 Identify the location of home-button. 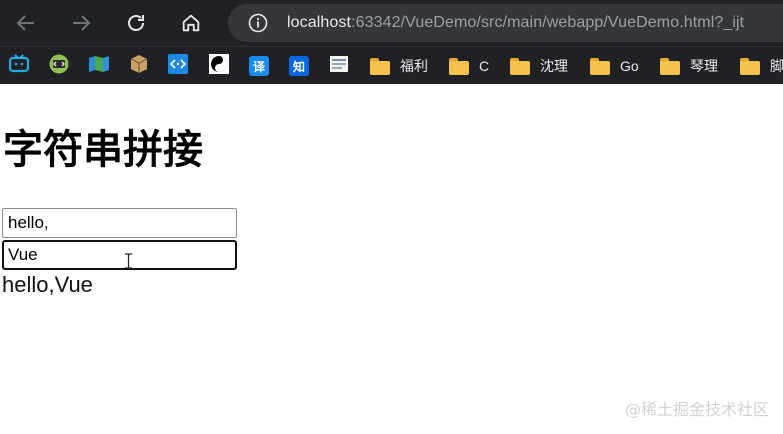
(191, 23).